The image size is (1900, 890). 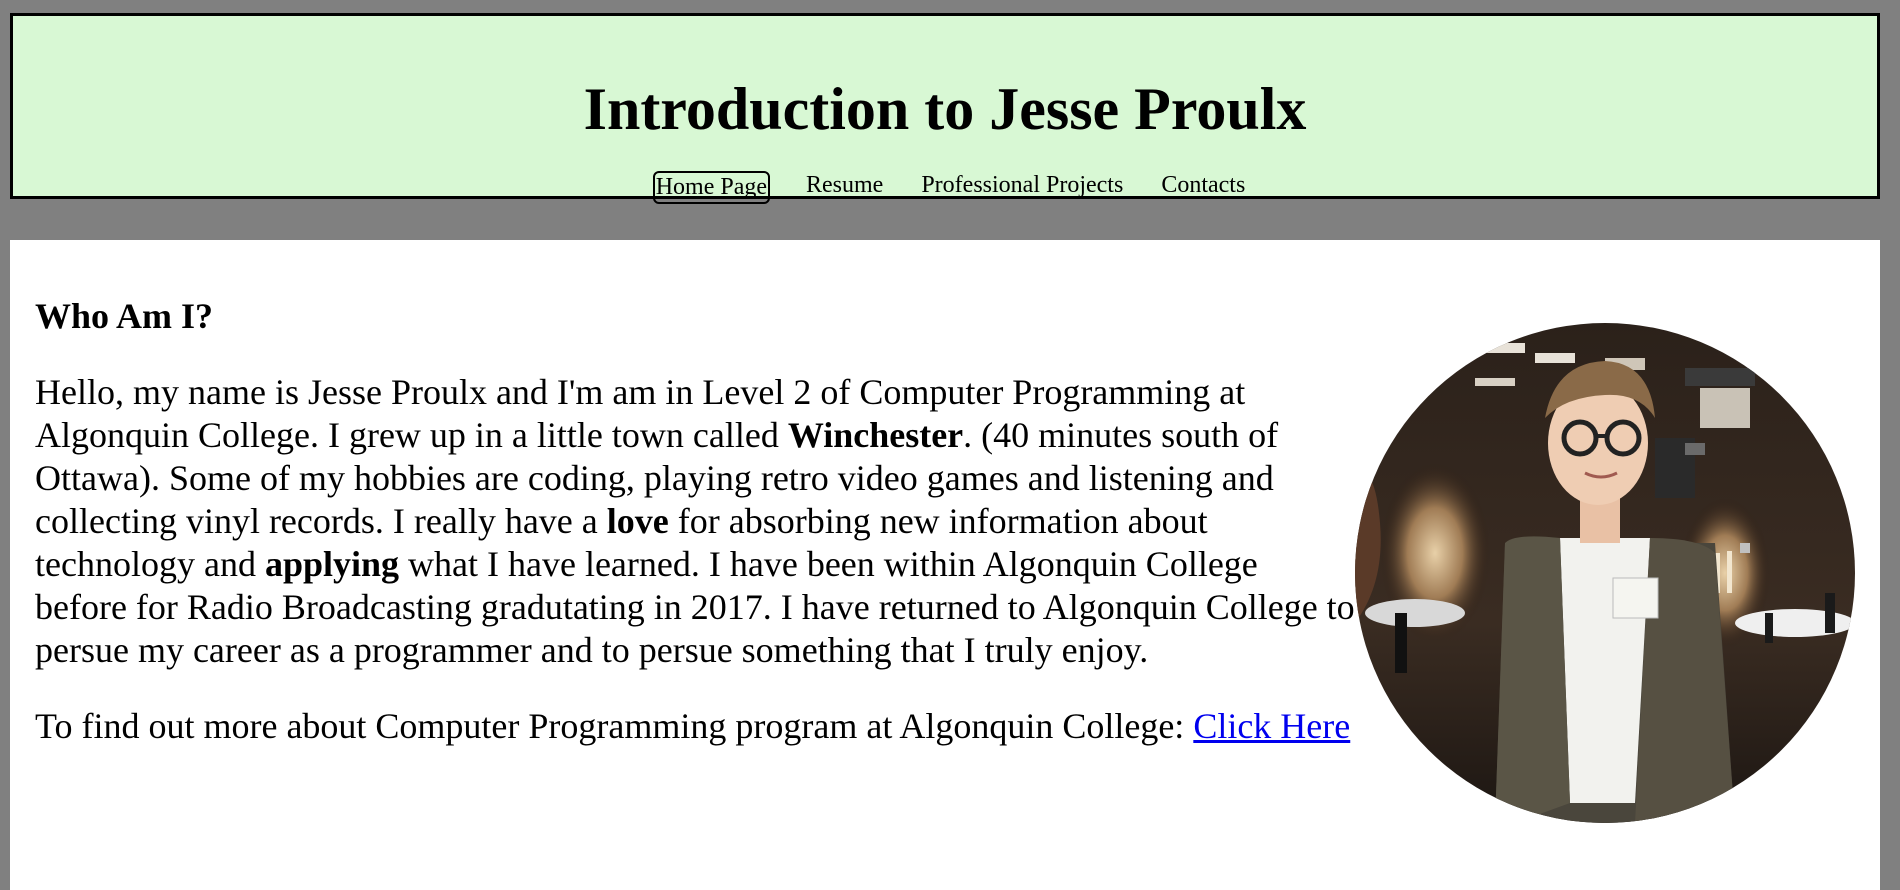 I want to click on intro-bold-applying: applying, so click(x=332, y=564).